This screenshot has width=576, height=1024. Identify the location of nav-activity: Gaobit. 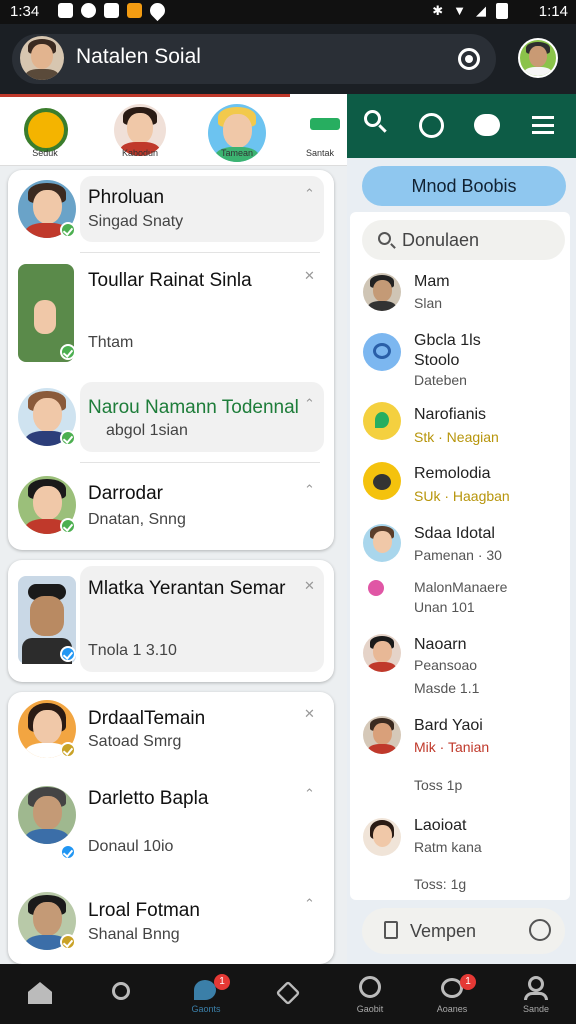
(370, 994).